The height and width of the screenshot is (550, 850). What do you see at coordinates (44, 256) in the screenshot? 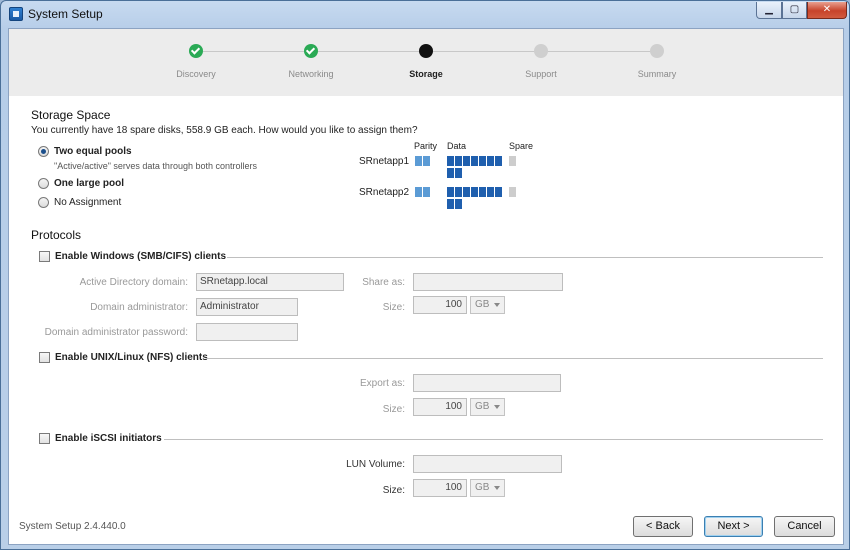
I see `enable-smb-checkbox` at bounding box center [44, 256].